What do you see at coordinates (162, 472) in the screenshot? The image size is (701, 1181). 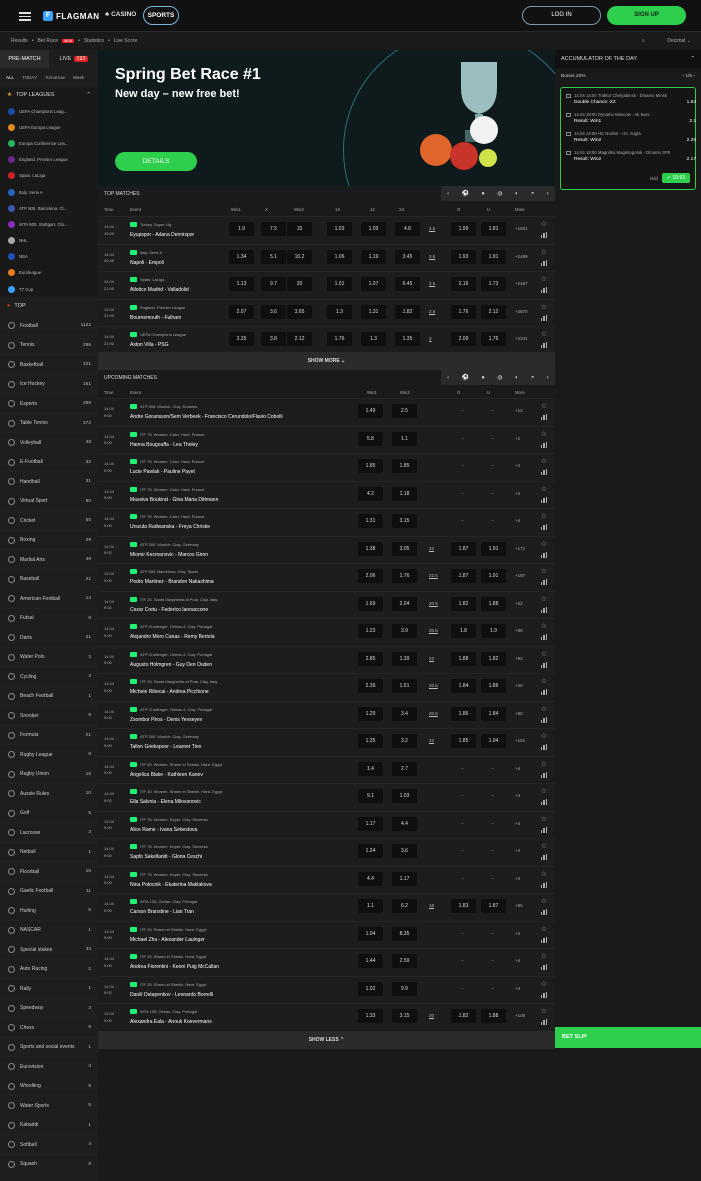 I see `match-teams: Lucie Pawlak - Pauline Payet` at bounding box center [162, 472].